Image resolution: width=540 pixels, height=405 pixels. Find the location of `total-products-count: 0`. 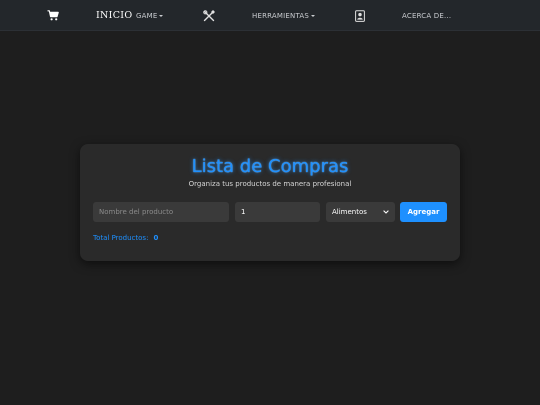

total-products-count: 0 is located at coordinates (156, 238).